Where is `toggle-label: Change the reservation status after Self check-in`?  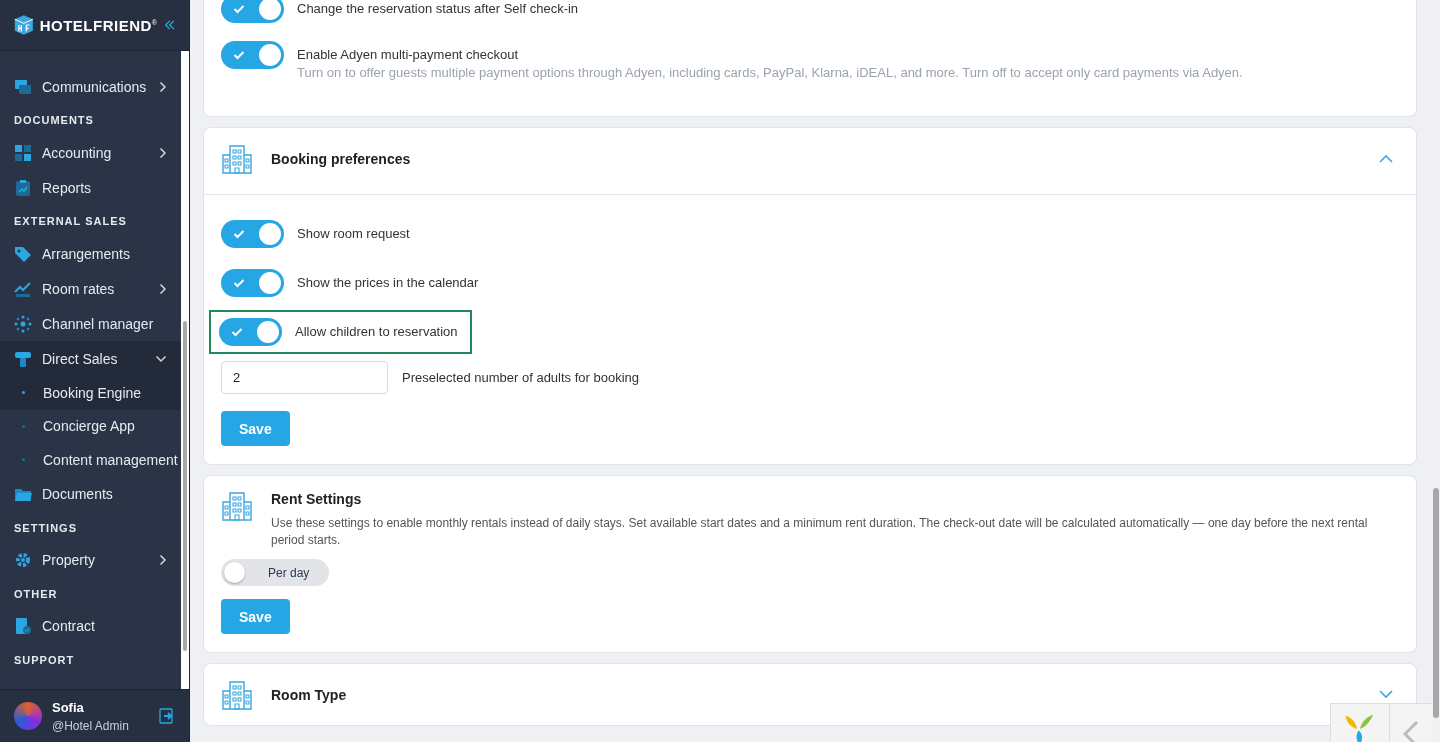 toggle-label: Change the reservation status after Self check-in is located at coordinates (438, 8).